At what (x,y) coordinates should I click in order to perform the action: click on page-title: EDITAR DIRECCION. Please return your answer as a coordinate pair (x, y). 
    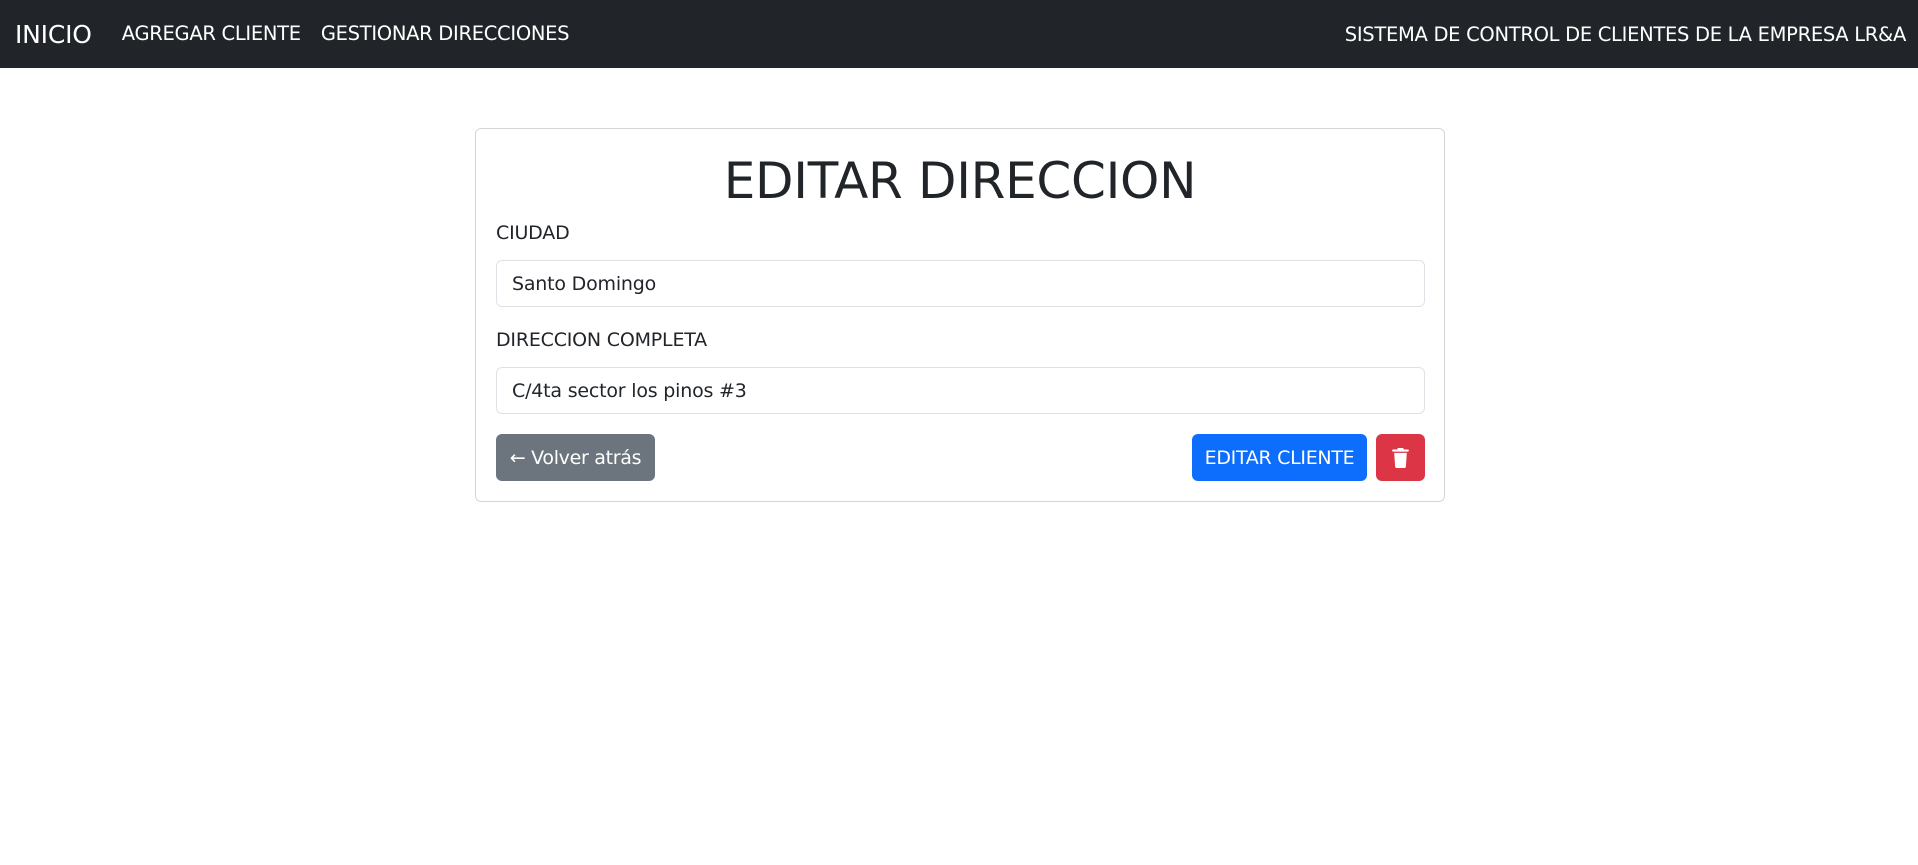
    Looking at the image, I should click on (960, 181).